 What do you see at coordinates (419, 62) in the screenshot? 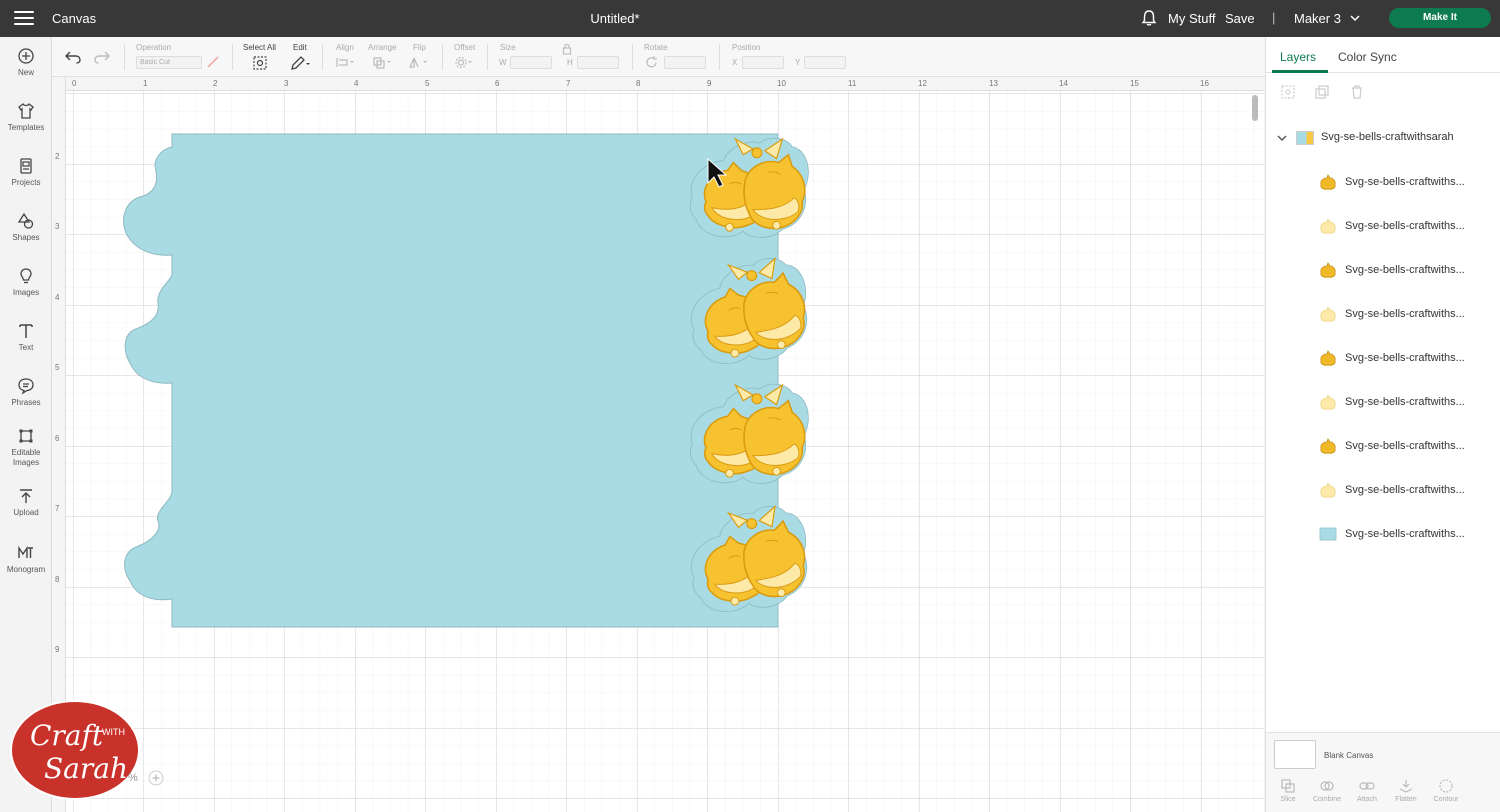
I see `flip-icon` at bounding box center [419, 62].